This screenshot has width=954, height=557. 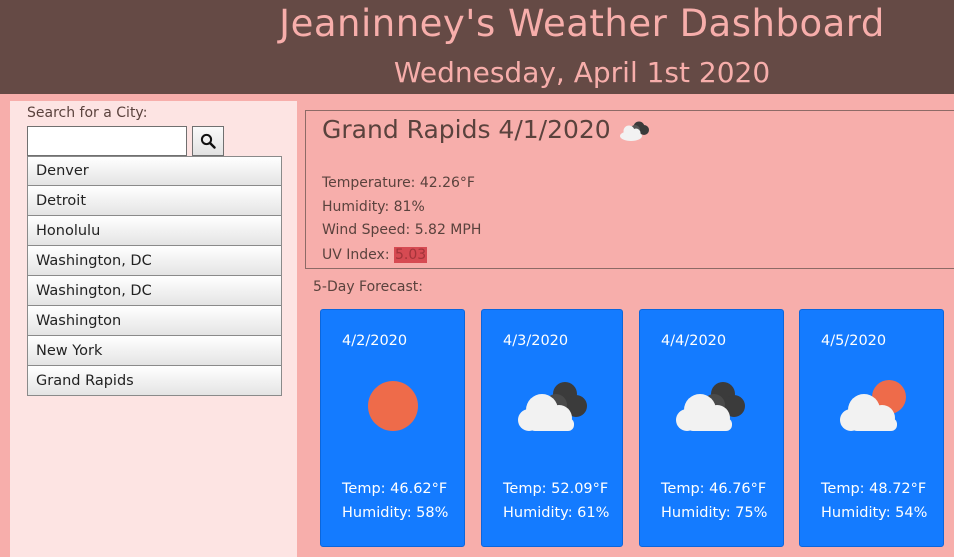 I want to click on forecast-date: 4/2/2020, so click(x=375, y=341).